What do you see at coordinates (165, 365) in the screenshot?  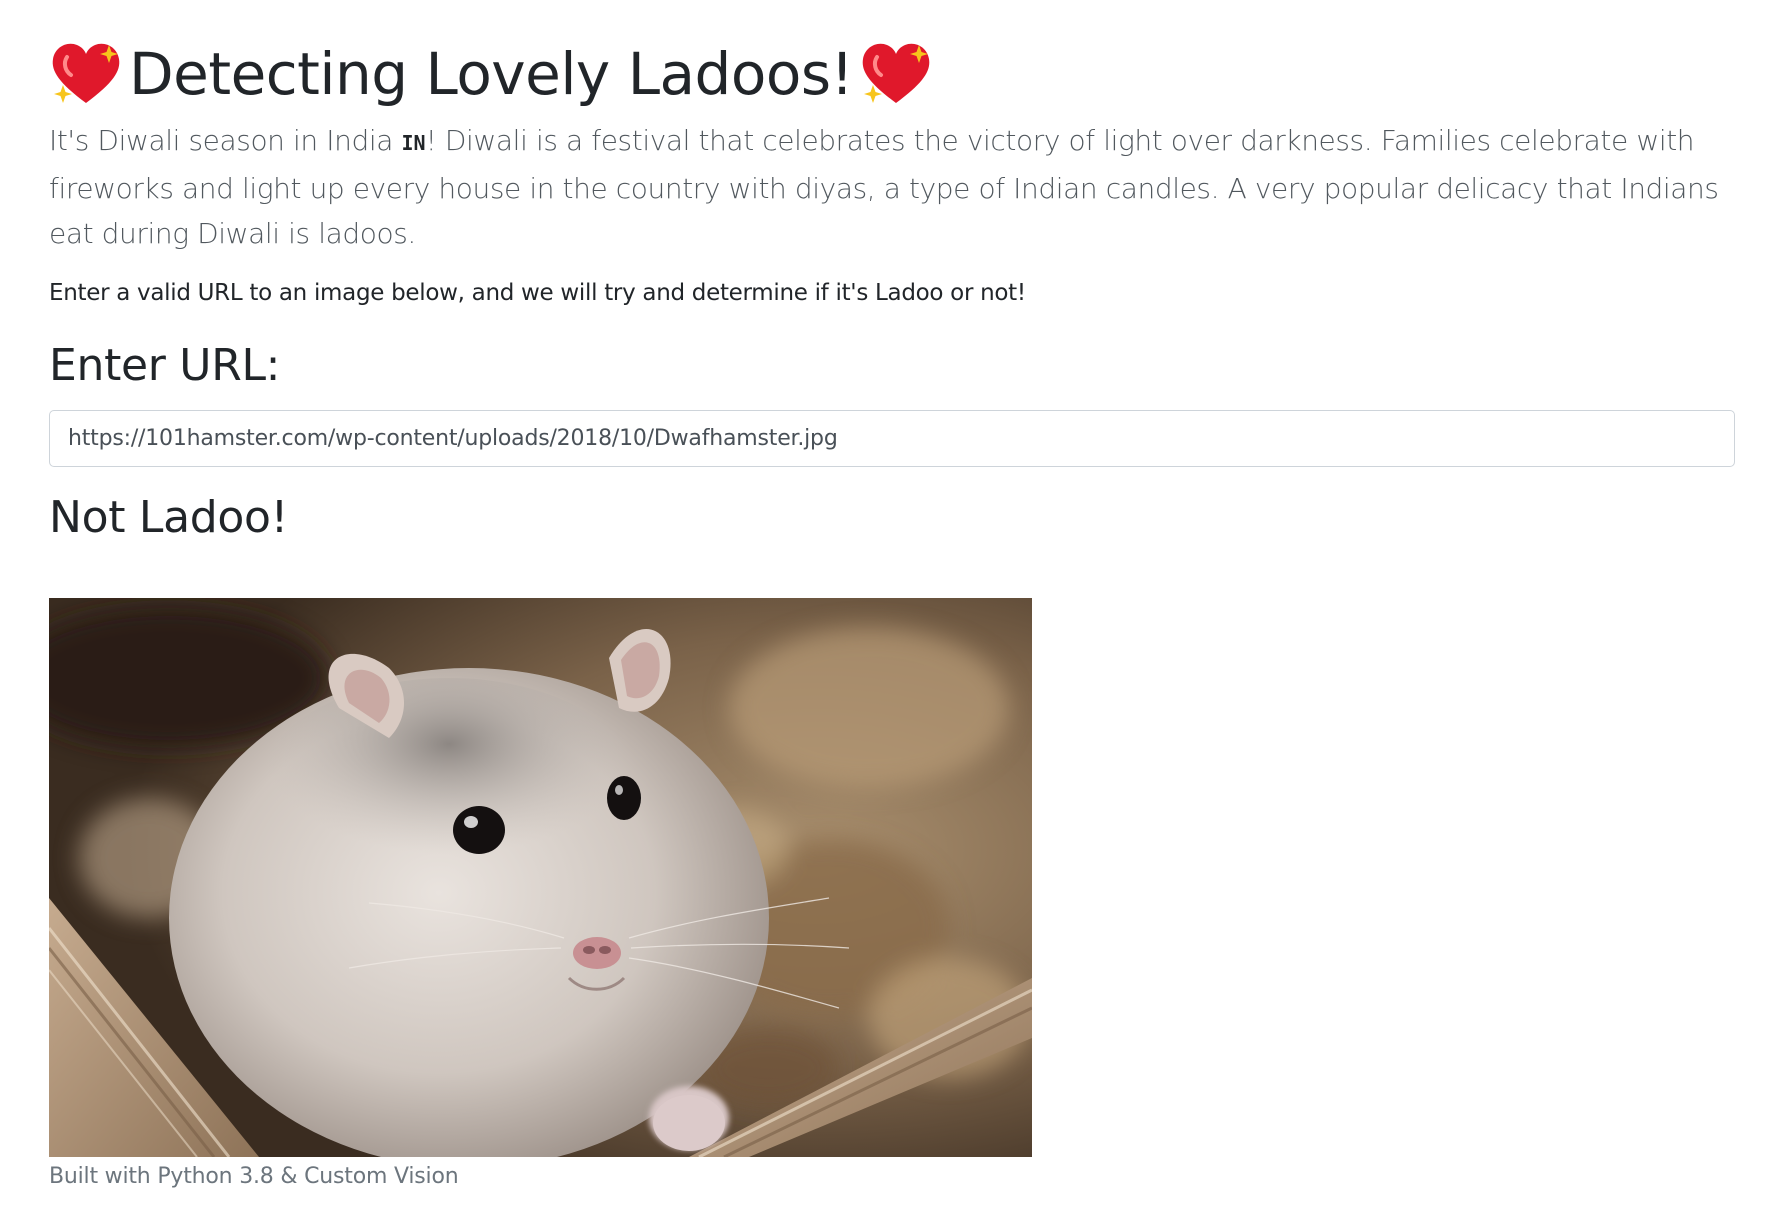 I see `enter-url-heading: Enter URL:` at bounding box center [165, 365].